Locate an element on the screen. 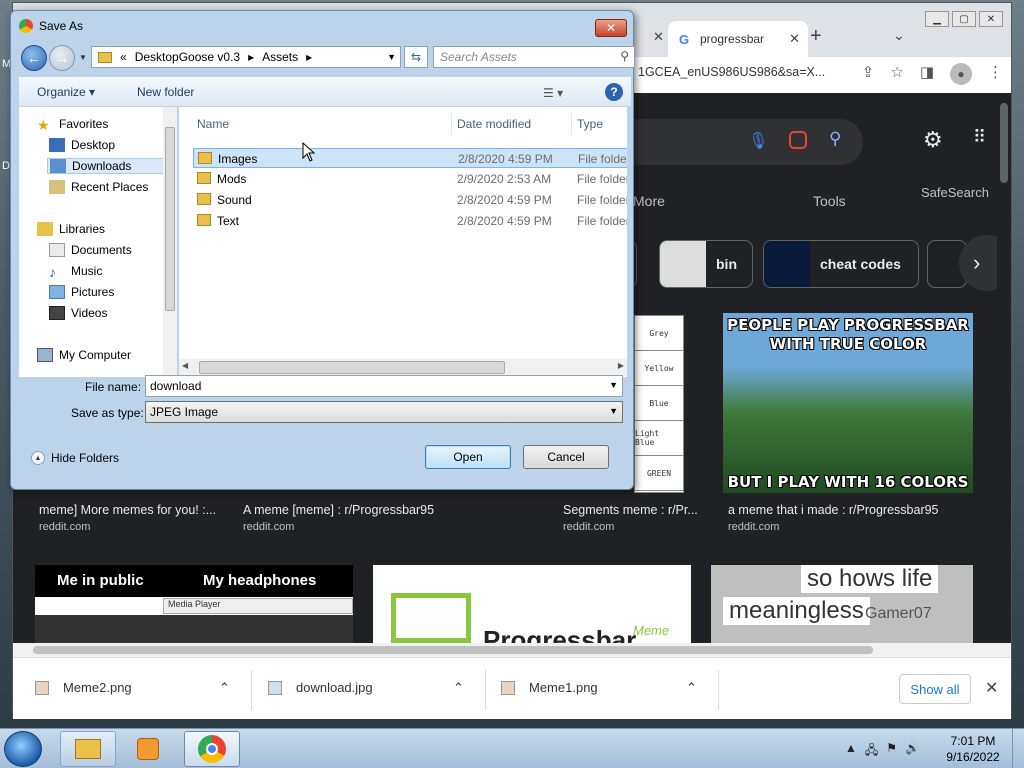  nav-downloads: Downloads is located at coordinates (107, 166).